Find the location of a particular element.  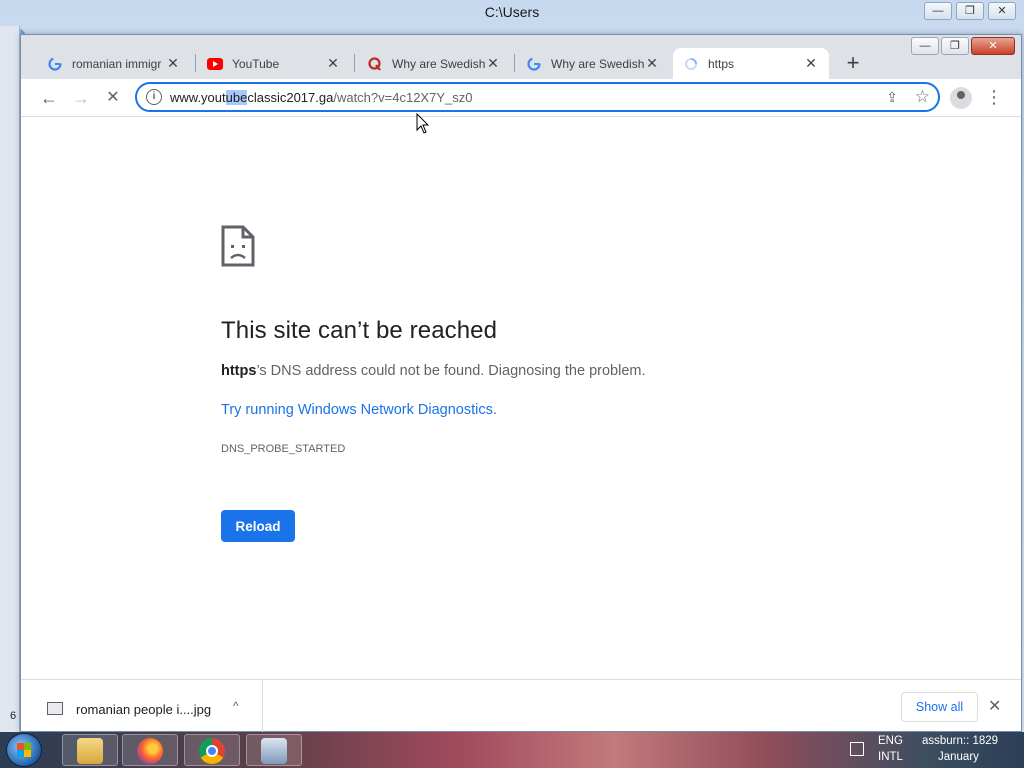

error-title: This site can’t be reached is located at coordinates (359, 330).